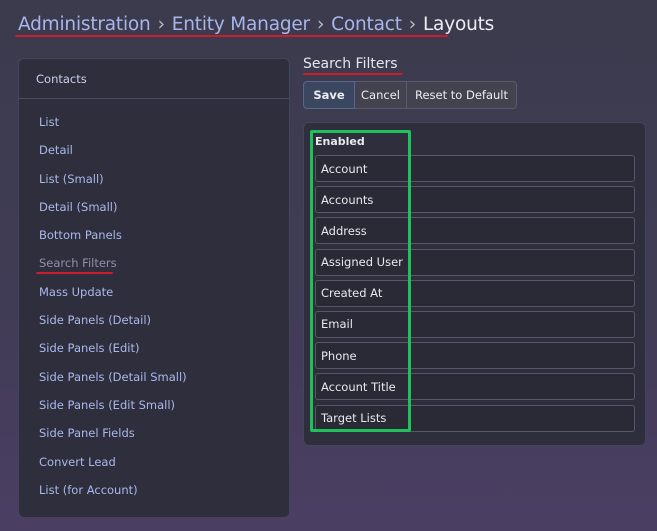  What do you see at coordinates (475, 200) in the screenshot?
I see `field-item-accounts: Accounts` at bounding box center [475, 200].